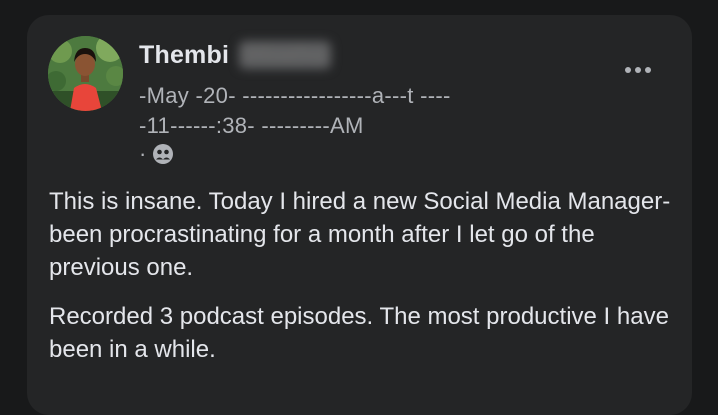  I want to click on avatar-photo, so click(85, 73).